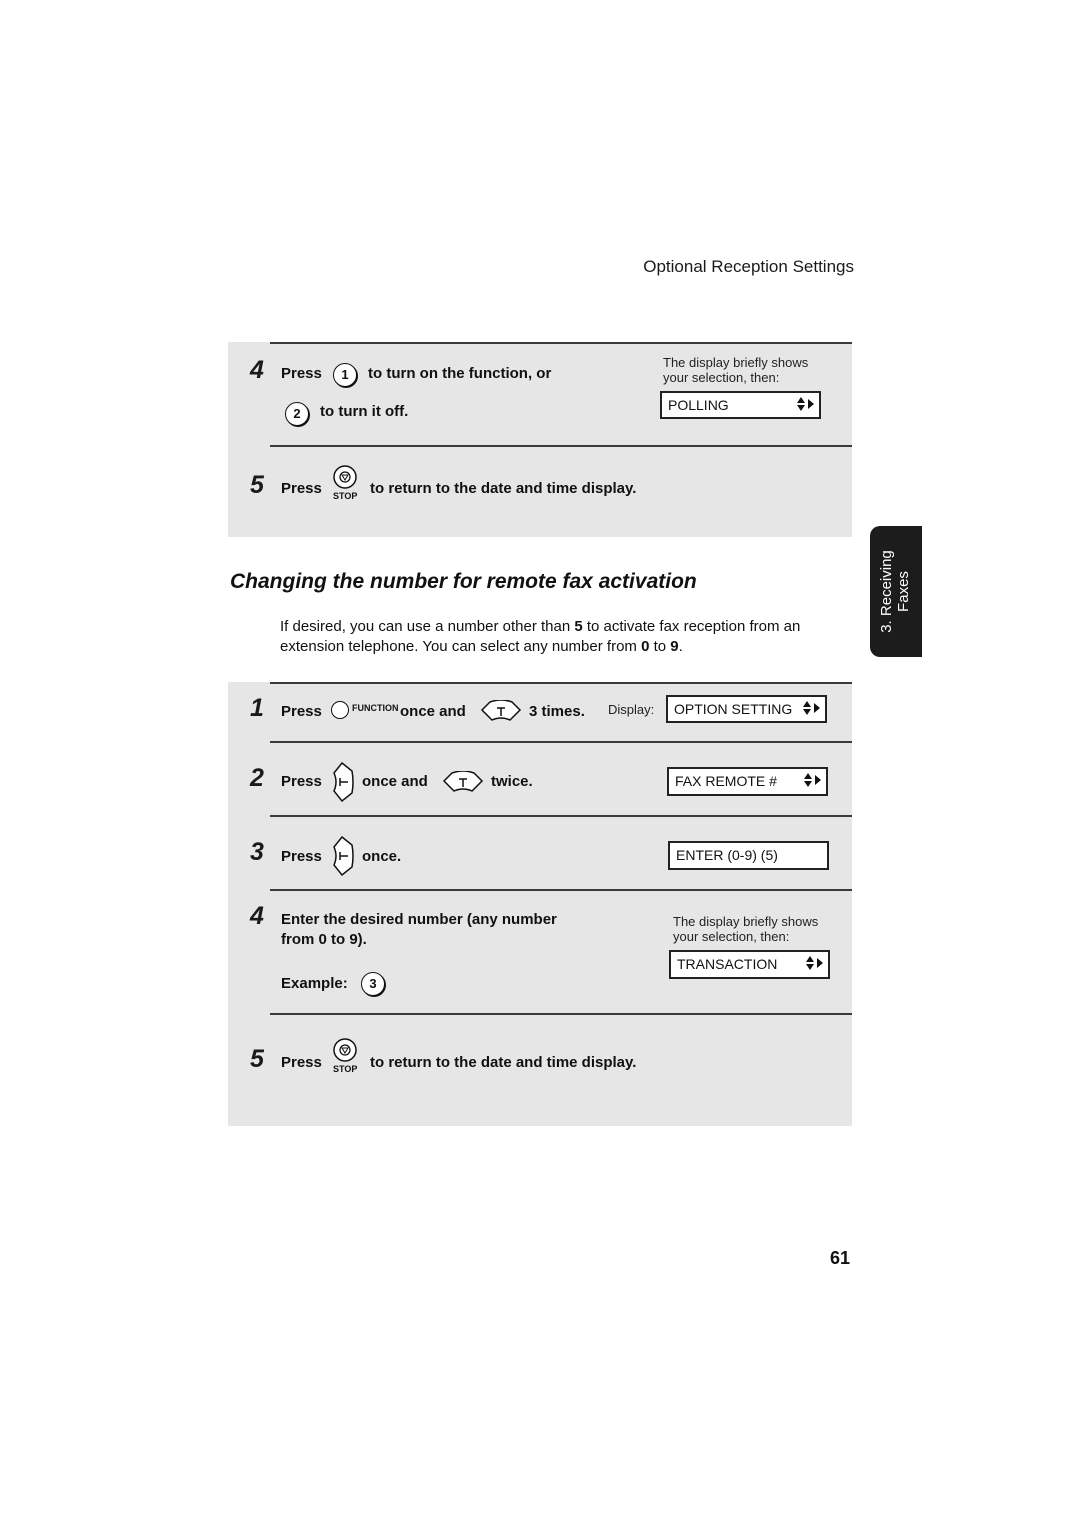  What do you see at coordinates (373, 984) in the screenshot?
I see `key-3-button: 3` at bounding box center [373, 984].